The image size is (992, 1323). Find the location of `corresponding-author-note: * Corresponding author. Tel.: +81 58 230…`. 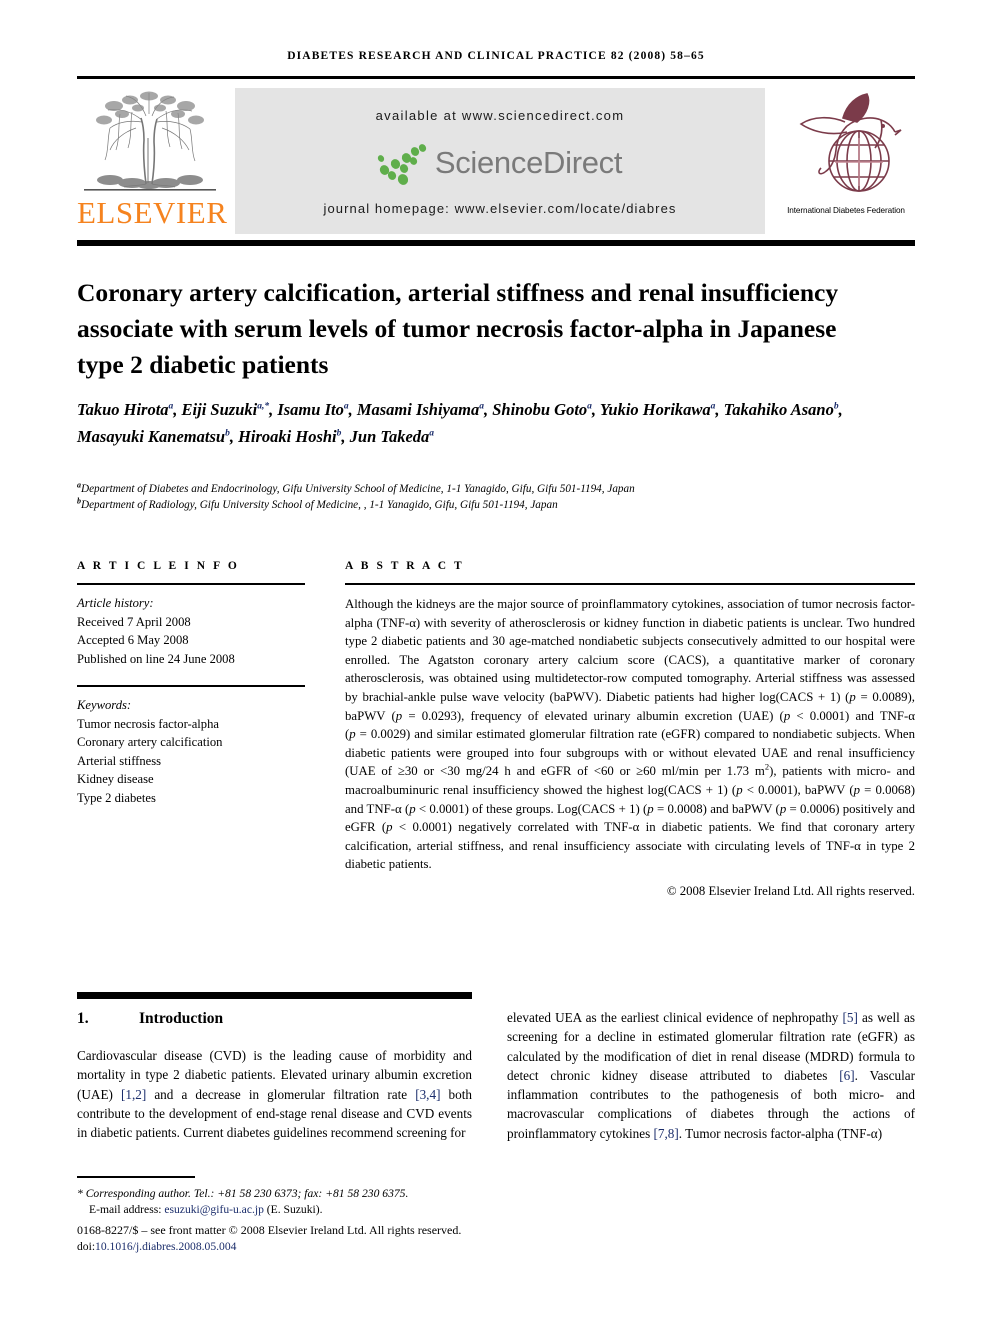

corresponding-author-note: * Corresponding author. Tel.: +81 58 230… is located at coordinates (243, 1193).